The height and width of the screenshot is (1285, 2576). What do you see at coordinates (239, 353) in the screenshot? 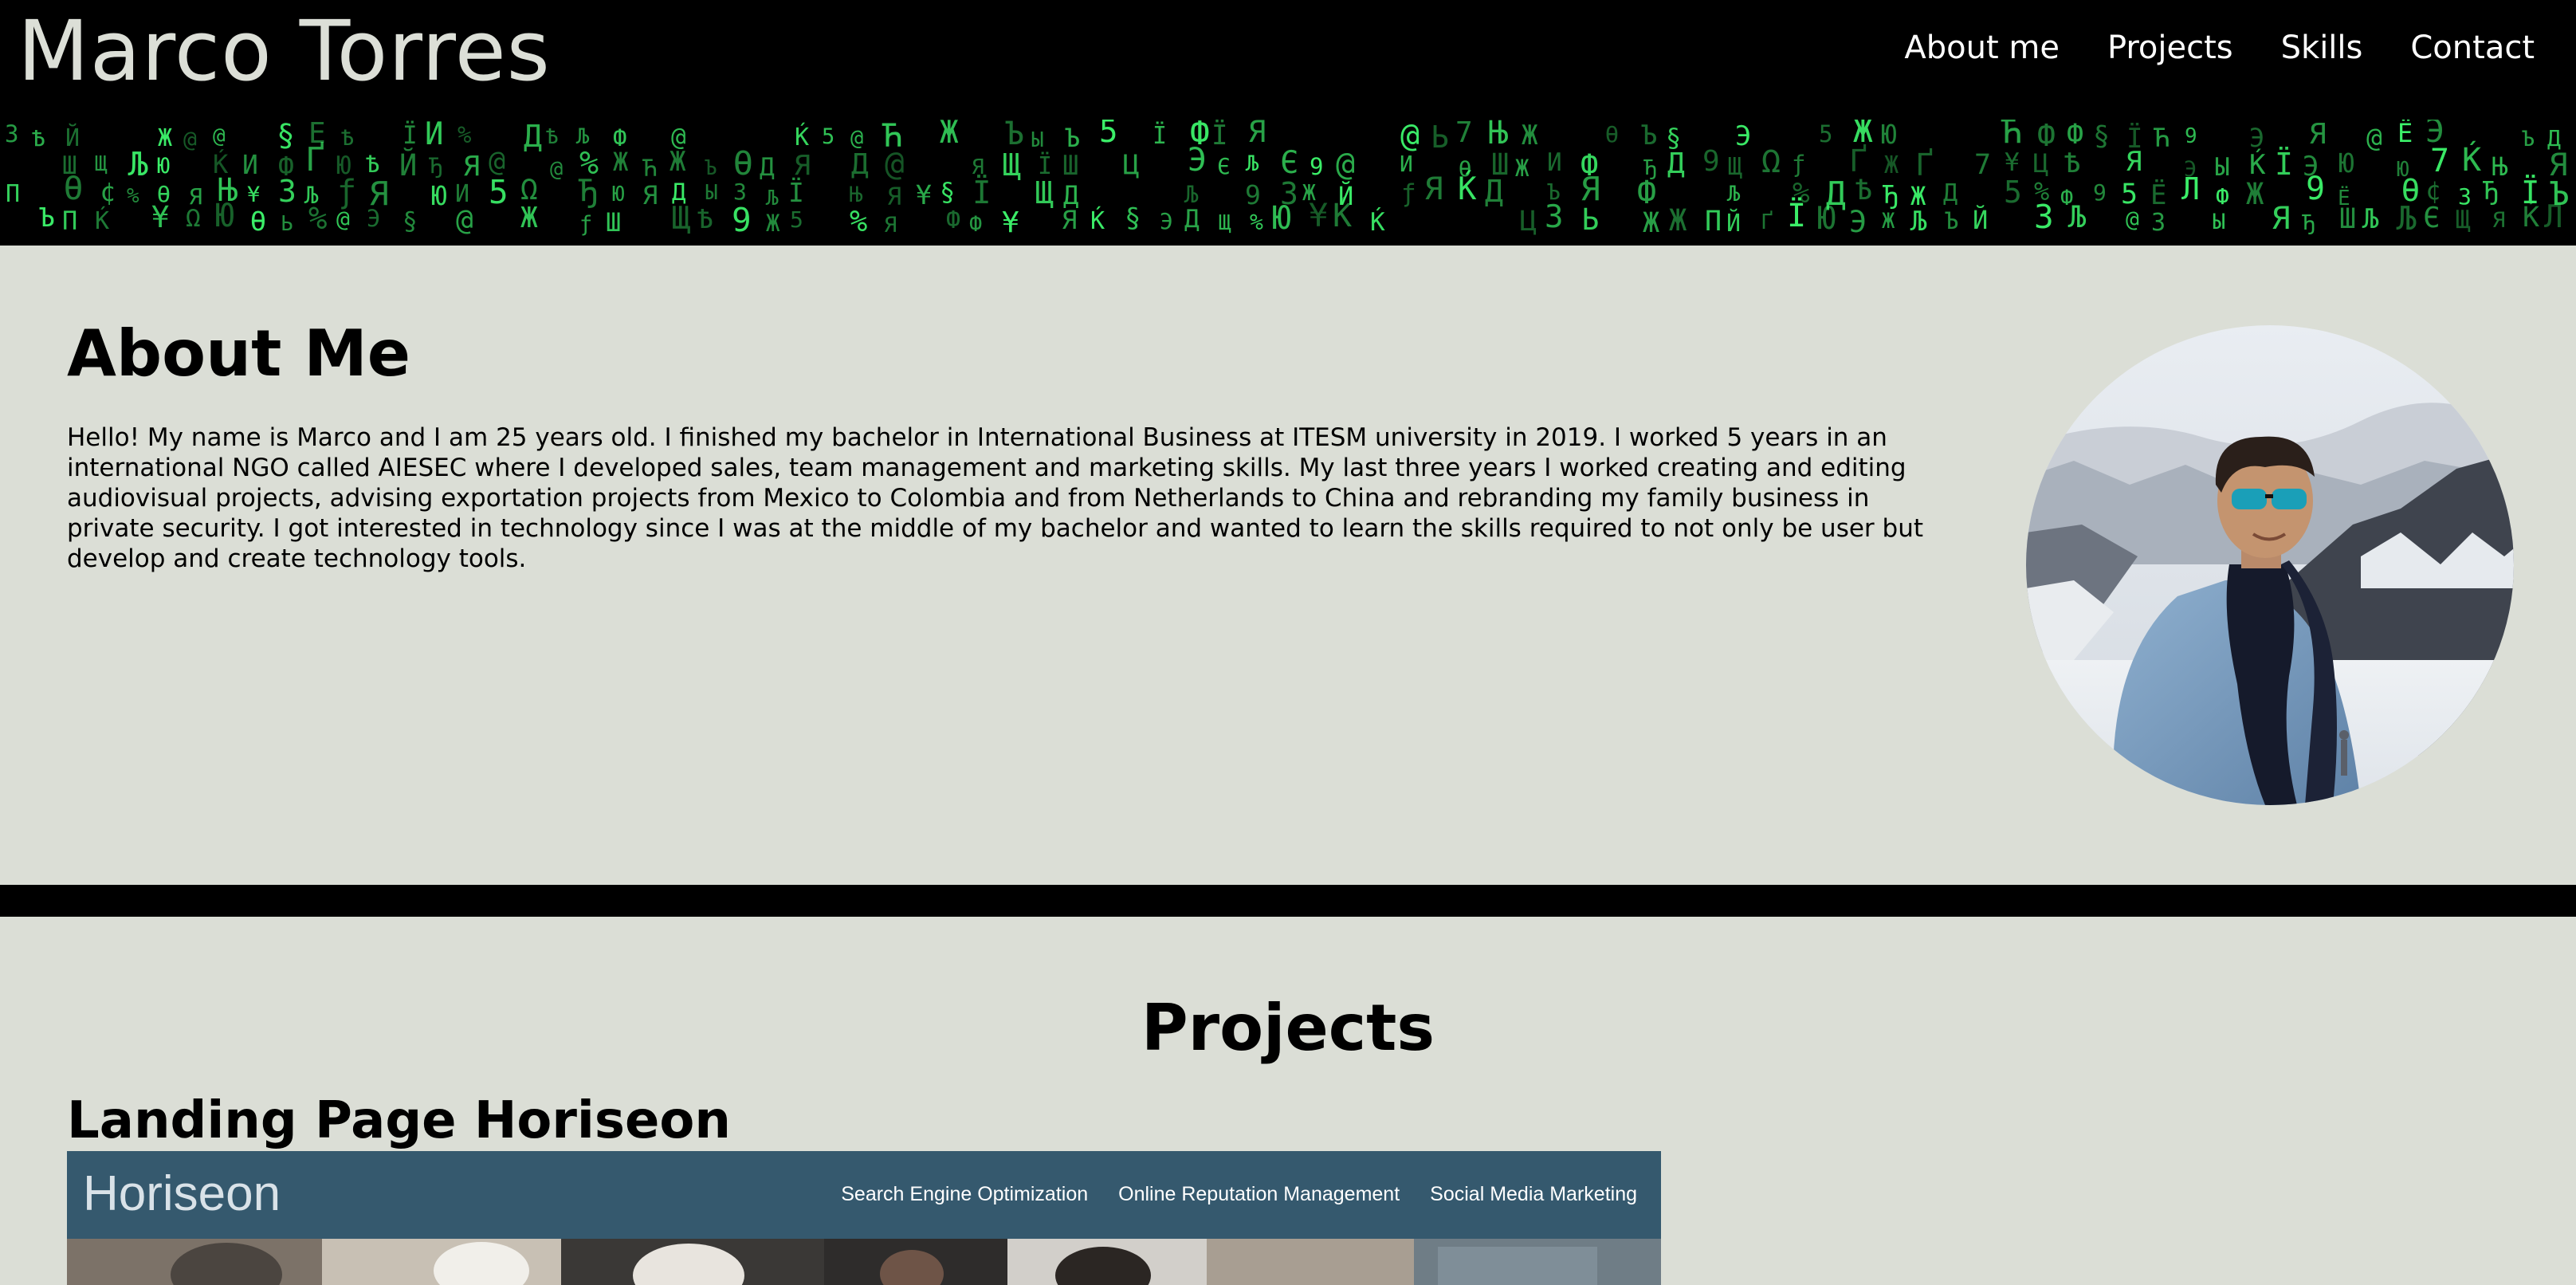
I see `about-heading: About Me` at bounding box center [239, 353].